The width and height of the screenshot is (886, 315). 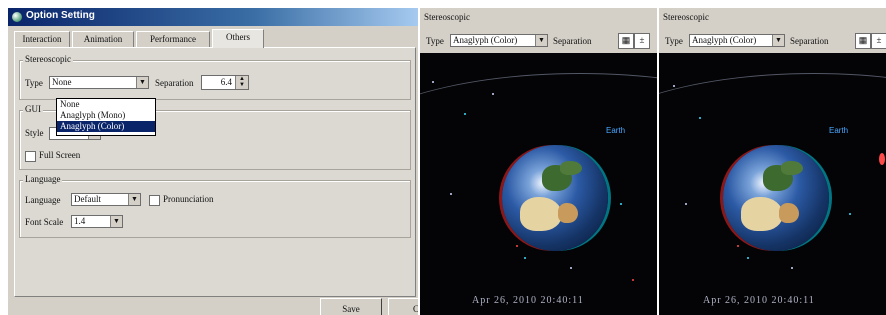 What do you see at coordinates (106, 199) in the screenshot?
I see `language-select: Default ▼` at bounding box center [106, 199].